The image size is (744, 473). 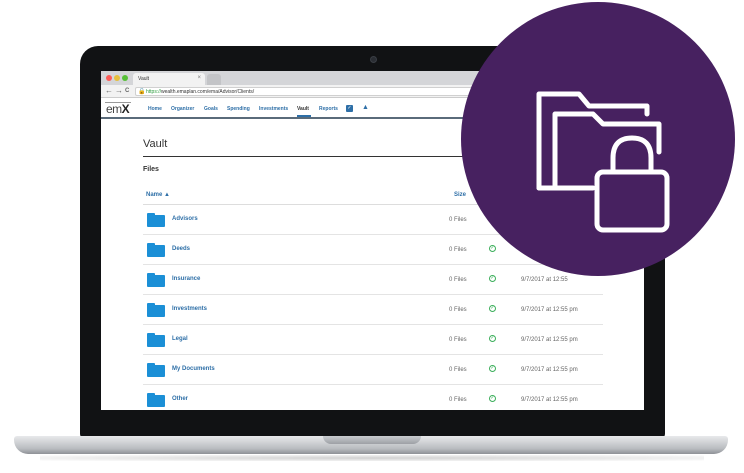 I want to click on url-path: wealth.emaplan.com/ema/Advisor/Clients/, so click(x=208, y=92).